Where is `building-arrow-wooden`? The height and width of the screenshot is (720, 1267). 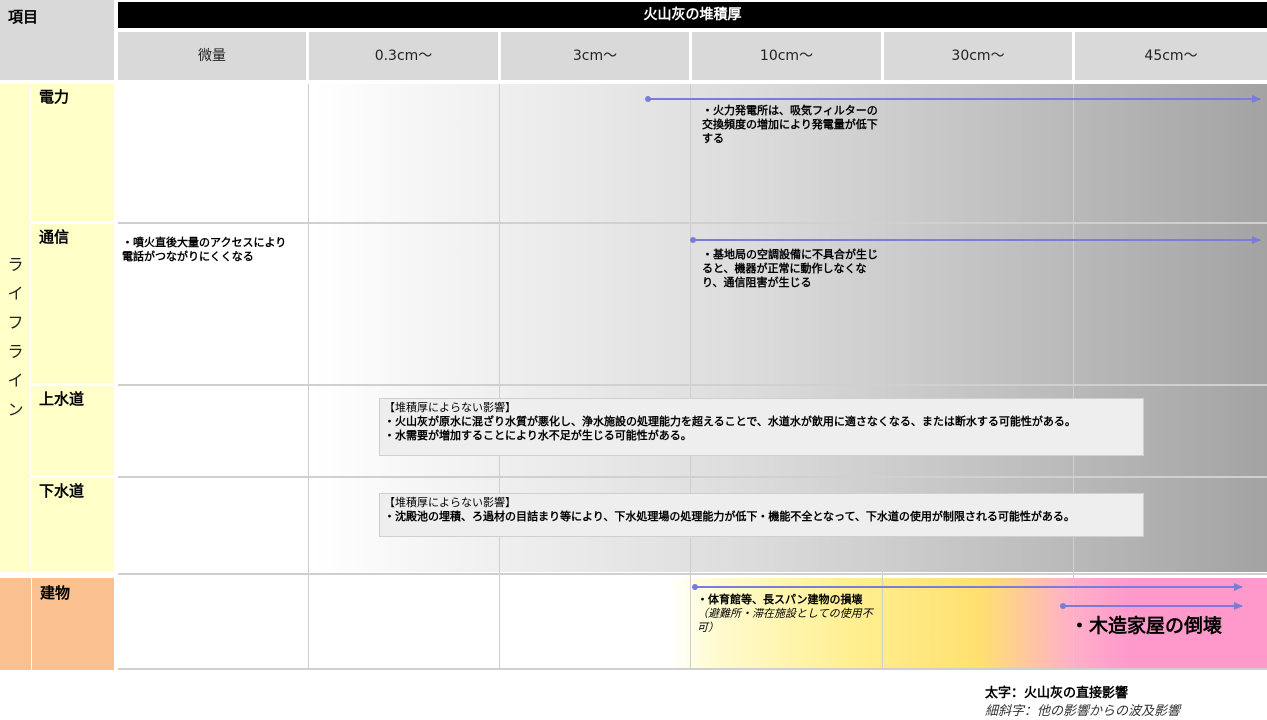
building-arrow-wooden is located at coordinates (1151, 606).